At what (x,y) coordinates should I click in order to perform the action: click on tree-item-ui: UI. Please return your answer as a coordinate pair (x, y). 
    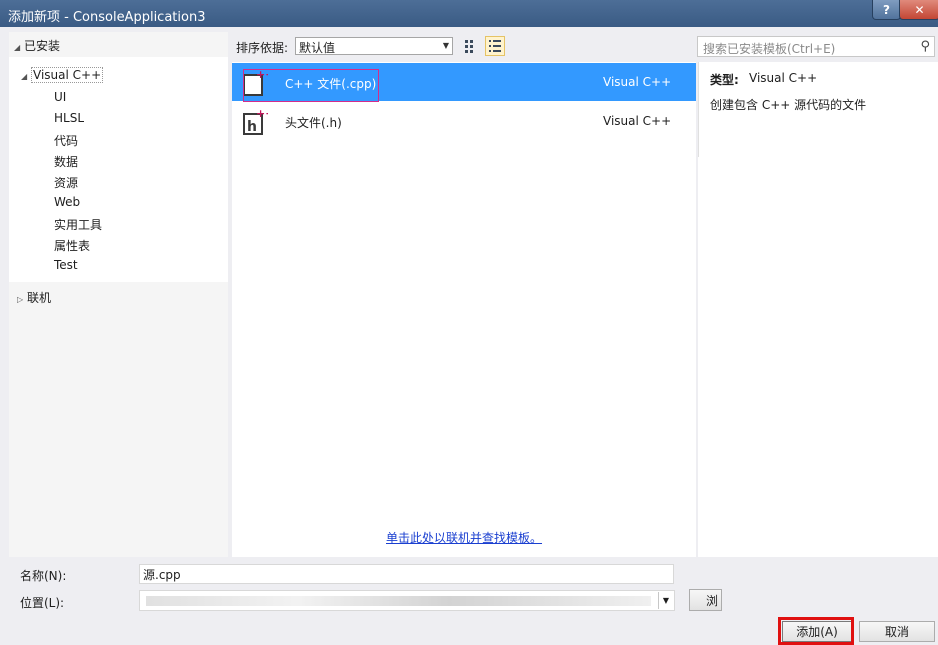
    Looking at the image, I should click on (60, 97).